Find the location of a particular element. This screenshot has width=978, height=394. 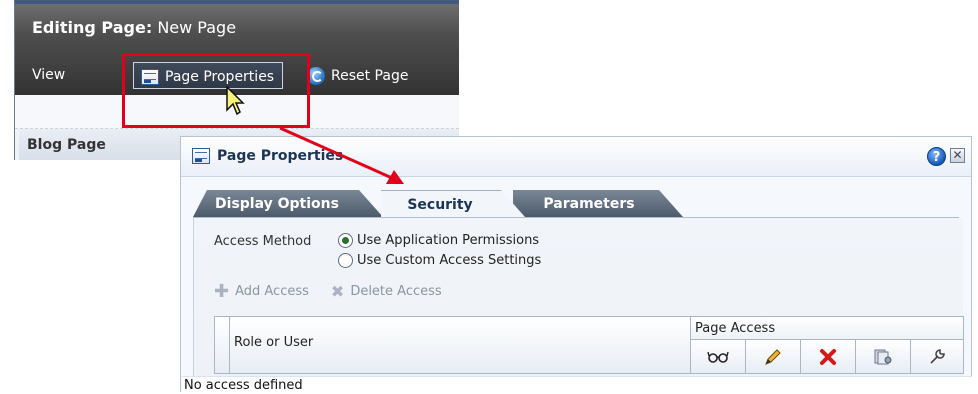

manage-permission-header is located at coordinates (883, 357).